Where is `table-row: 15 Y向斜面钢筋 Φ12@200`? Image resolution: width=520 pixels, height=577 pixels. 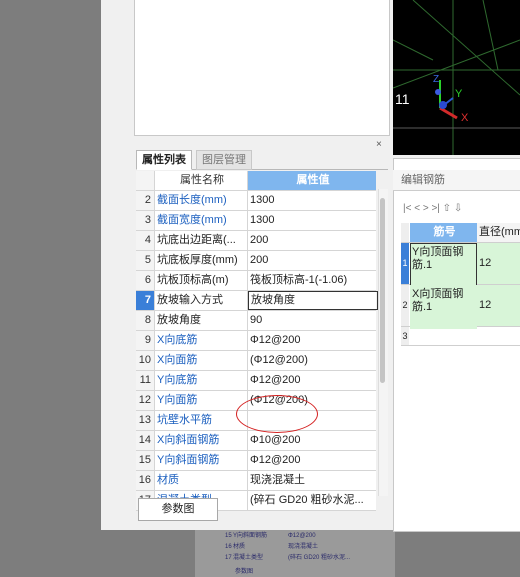 table-row: 15 Y向斜面钢筋 Φ12@200 is located at coordinates (256, 461).